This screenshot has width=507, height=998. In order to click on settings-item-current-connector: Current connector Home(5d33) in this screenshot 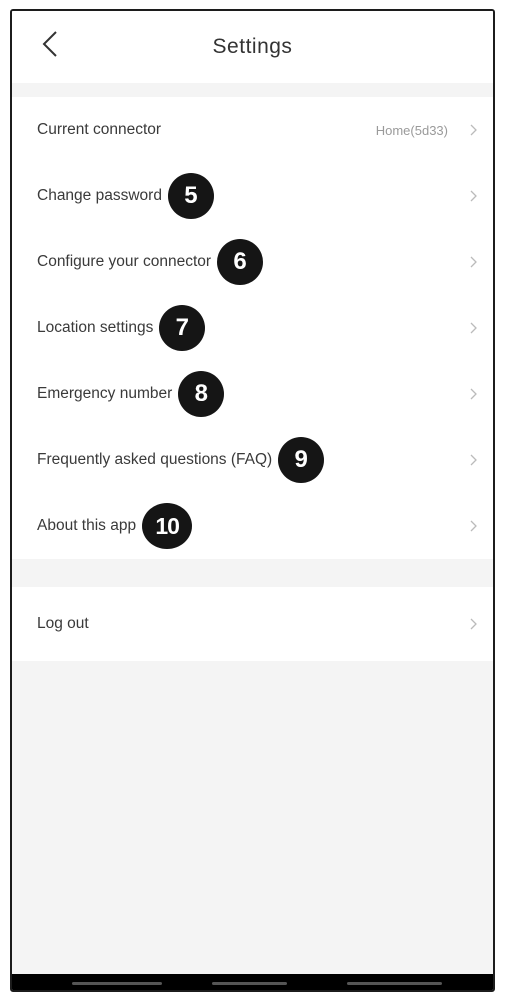, I will do `click(252, 130)`.